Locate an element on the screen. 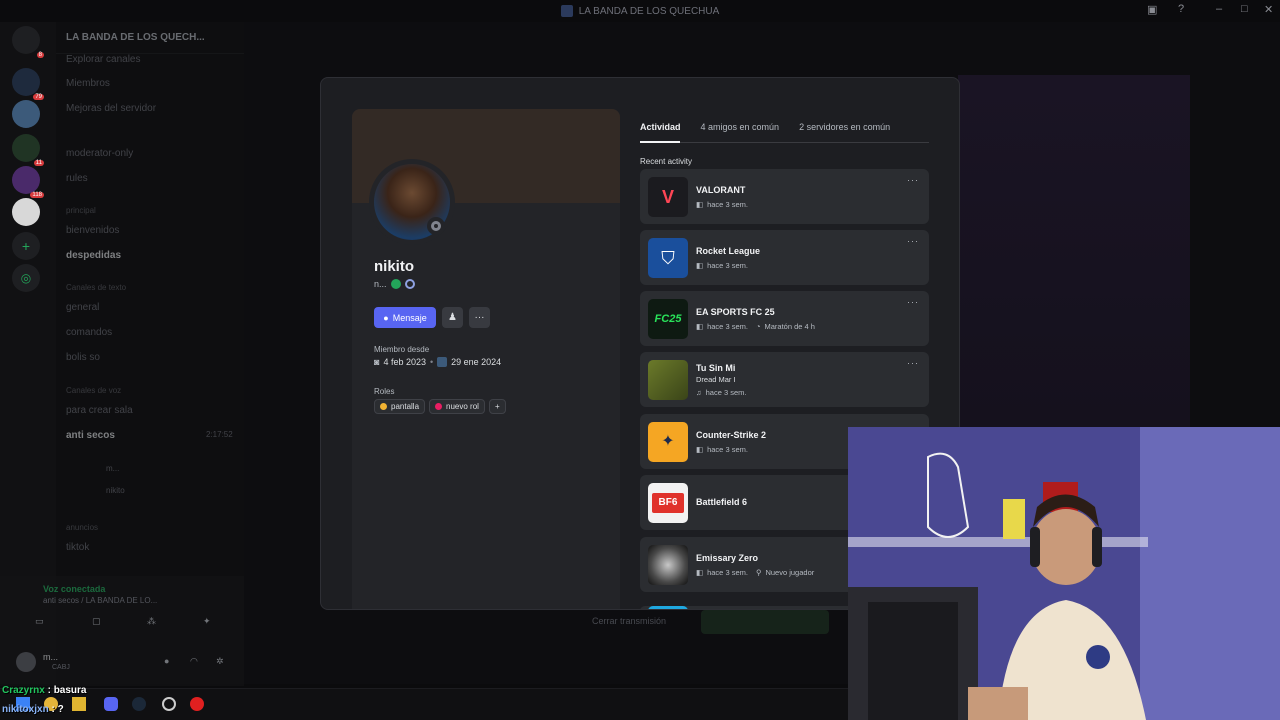 Image resolution: width=1280 pixels, height=720 pixels. screen-share-button: ▢ is located at coordinates (96, 621).